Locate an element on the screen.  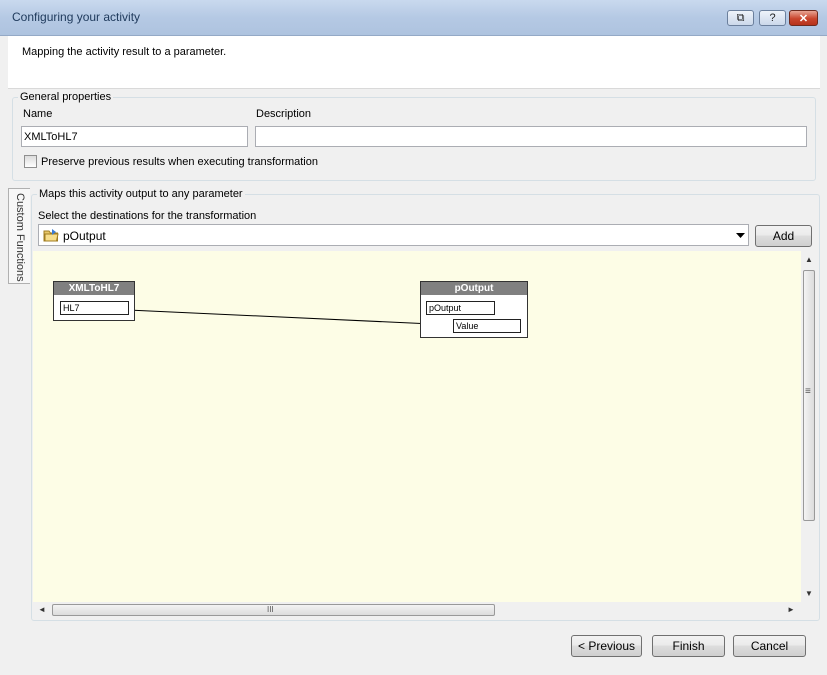
tab-custom-functions: Custom Functions is located at coordinates (19, 236).